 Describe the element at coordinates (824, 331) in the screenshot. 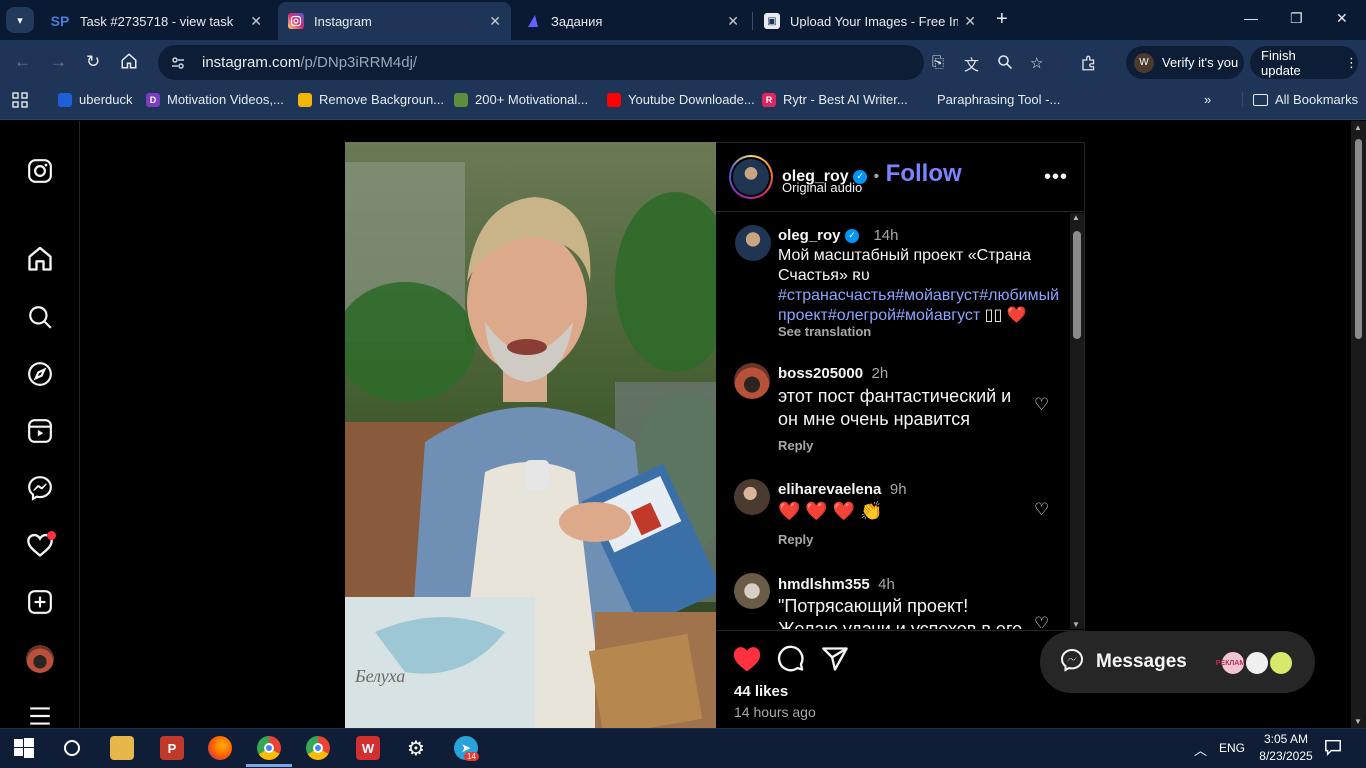

I see `see-translation-link: See translation` at that location.